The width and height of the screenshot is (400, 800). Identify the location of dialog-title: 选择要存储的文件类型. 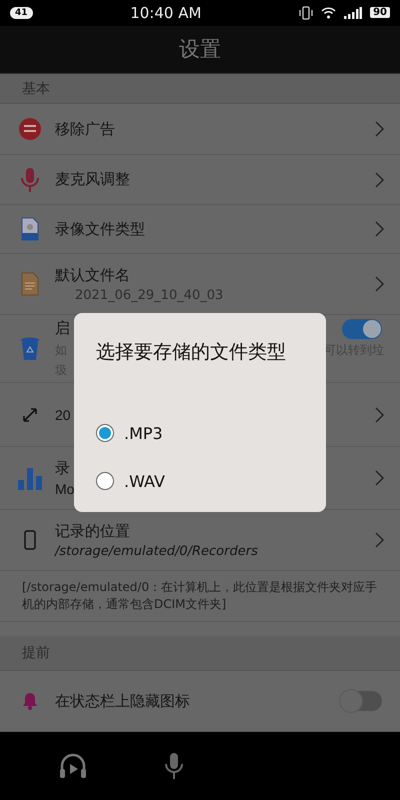
(191, 352).